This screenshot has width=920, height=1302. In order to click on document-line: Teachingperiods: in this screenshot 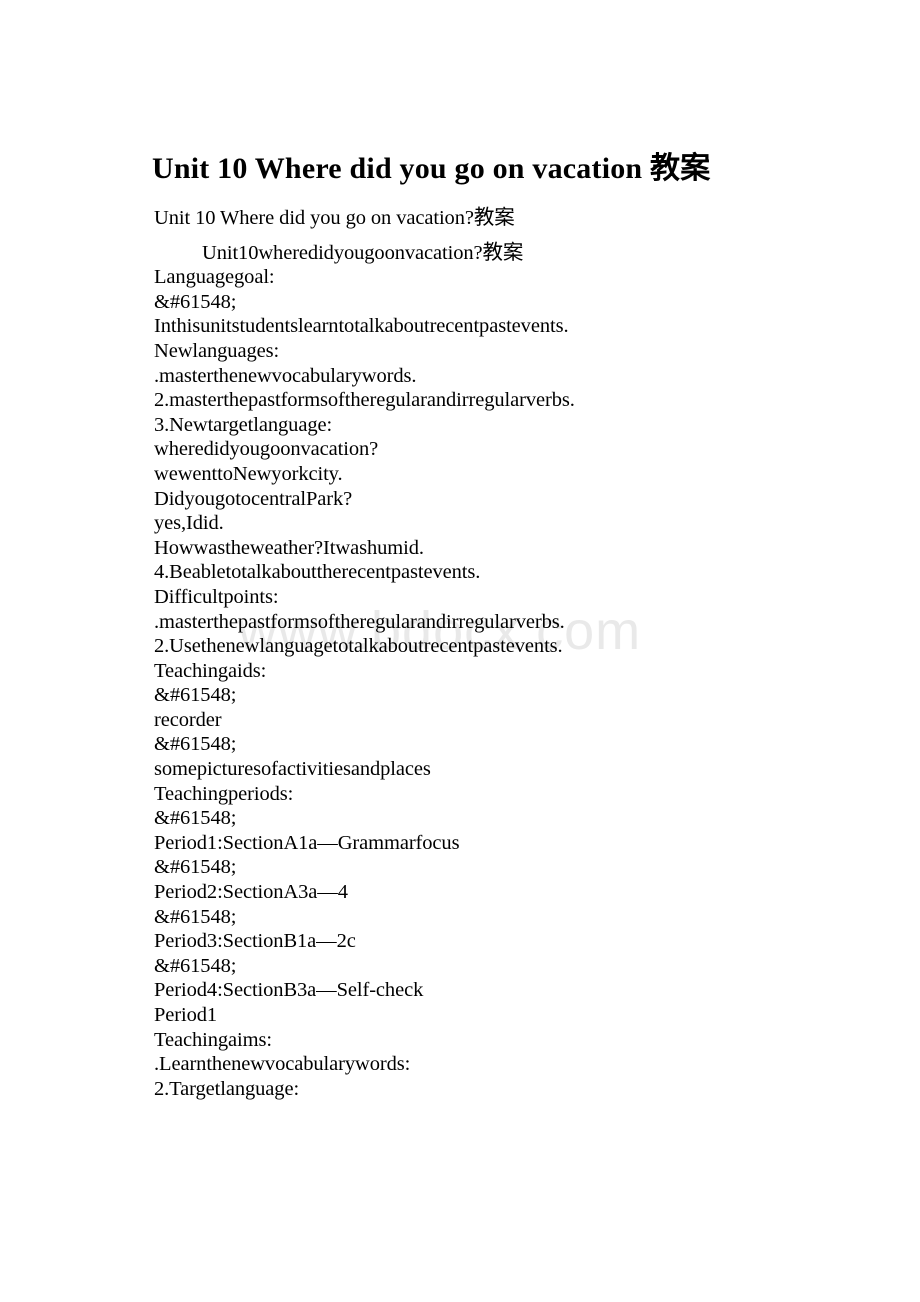, I will do `click(224, 793)`.